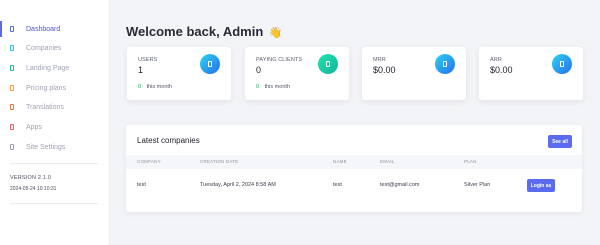 The image size is (600, 245). Describe the element at coordinates (477, 185) in the screenshot. I see `cell-plan: Silver Plan` at that location.